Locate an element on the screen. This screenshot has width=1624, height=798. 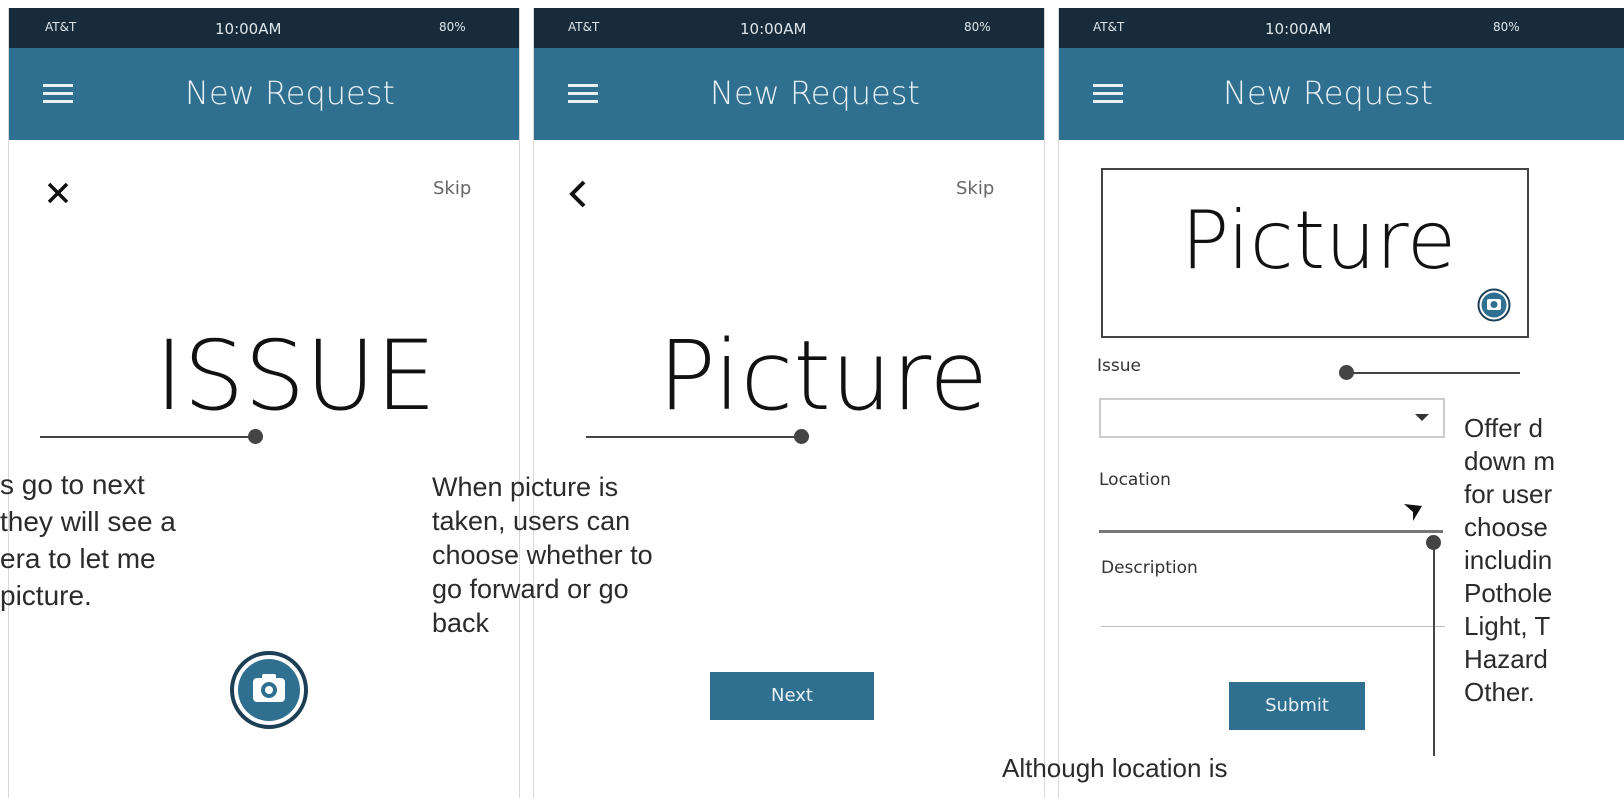
close-icon is located at coordinates (58, 193).